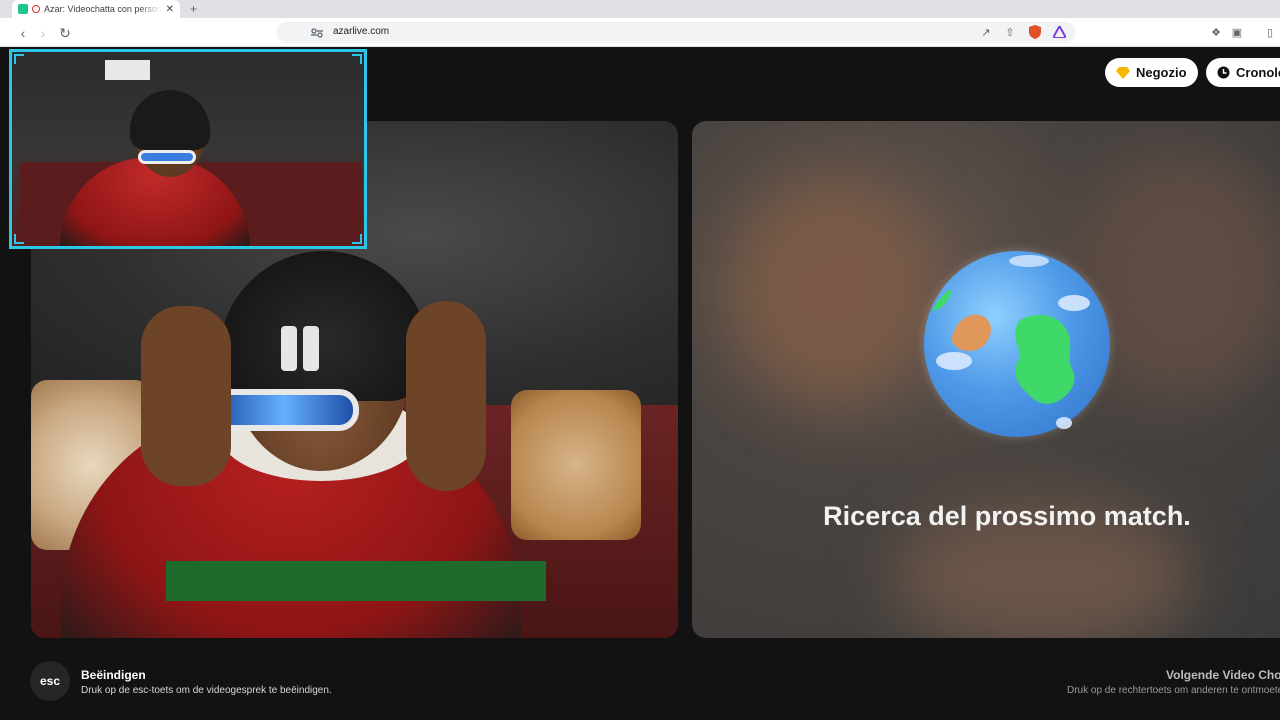 This screenshot has height=720, width=1280. I want to click on reload-icon: ↻, so click(65, 33).